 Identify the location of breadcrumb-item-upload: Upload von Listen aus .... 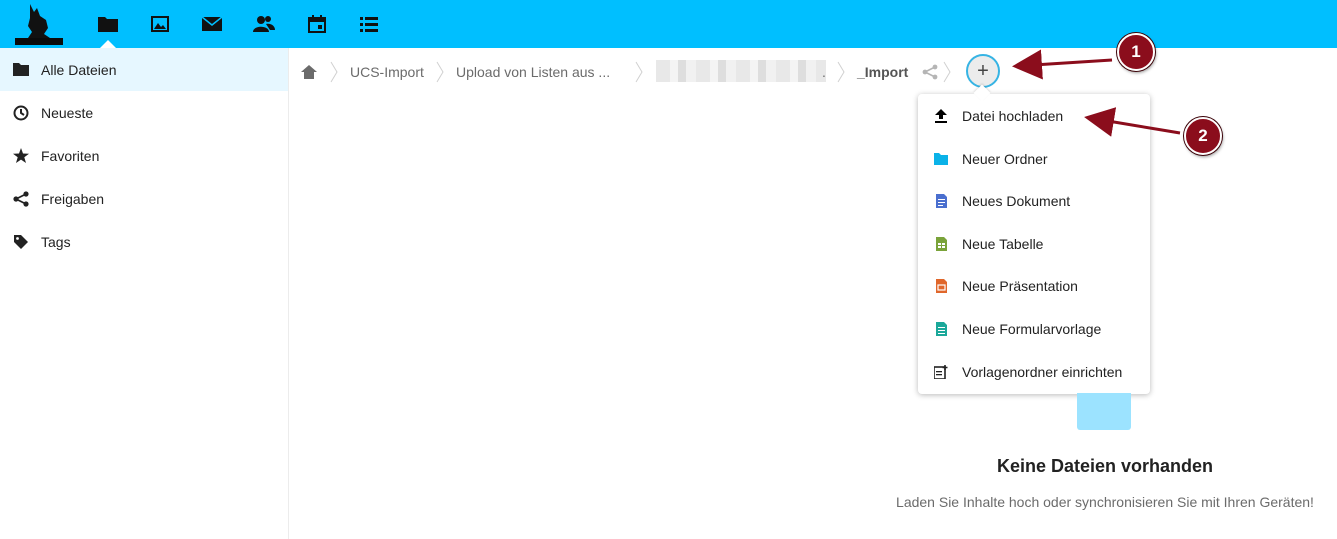
(533, 72).